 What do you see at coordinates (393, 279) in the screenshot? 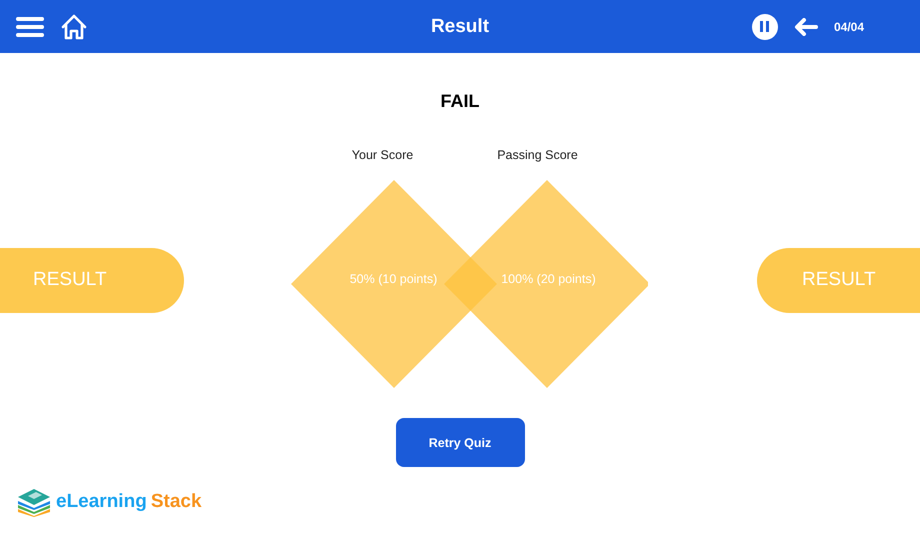
I see `score-value: 50% (10 points)` at bounding box center [393, 279].